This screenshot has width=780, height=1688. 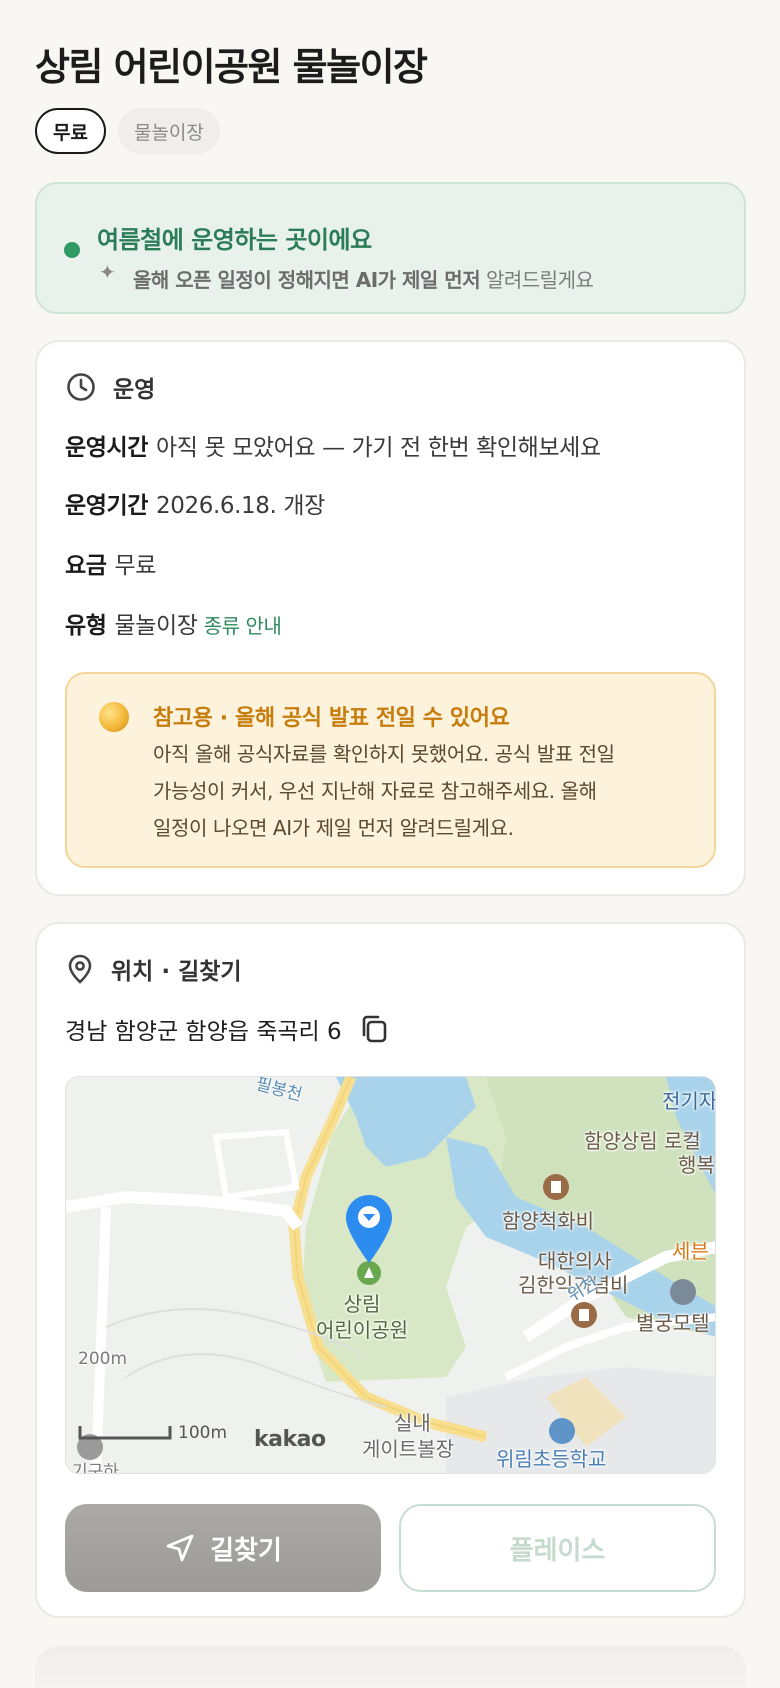 I want to click on map-label-monument: 함양척화비, so click(x=548, y=1221).